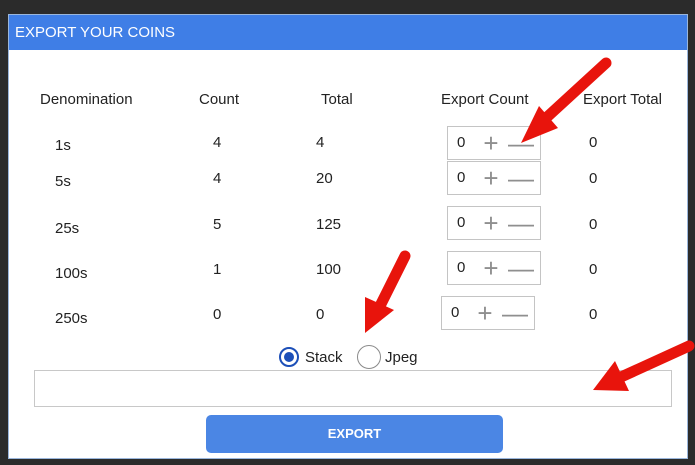 This screenshot has width=695, height=465. I want to click on arrow-to-minus-icon, so click(566, 100).